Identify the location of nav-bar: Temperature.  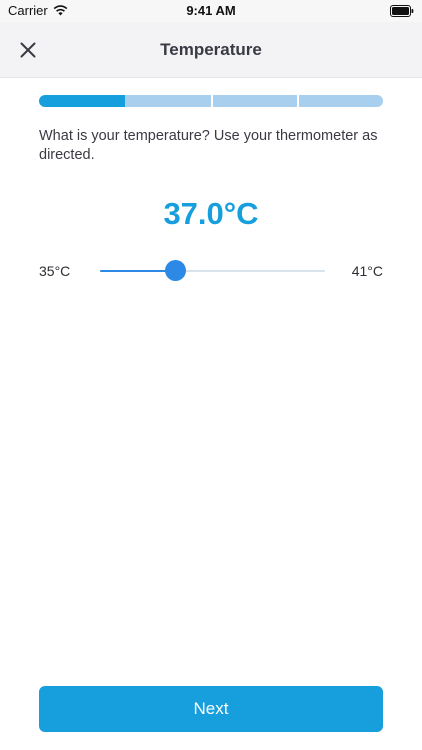
(211, 50).